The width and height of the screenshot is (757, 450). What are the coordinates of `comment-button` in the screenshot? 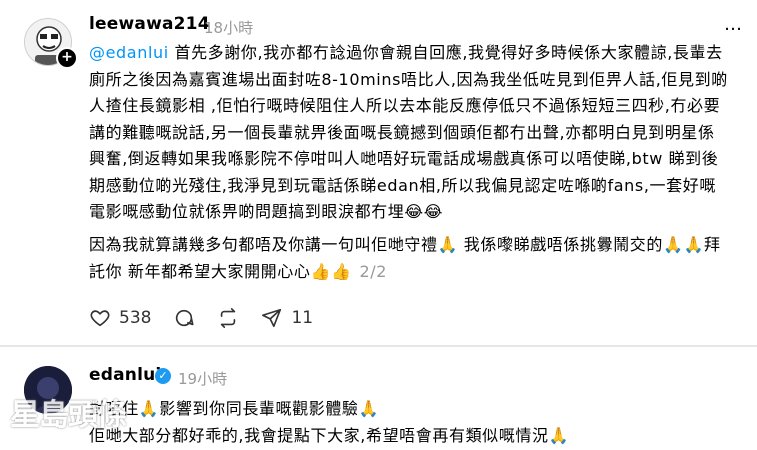 It's located at (184, 318).